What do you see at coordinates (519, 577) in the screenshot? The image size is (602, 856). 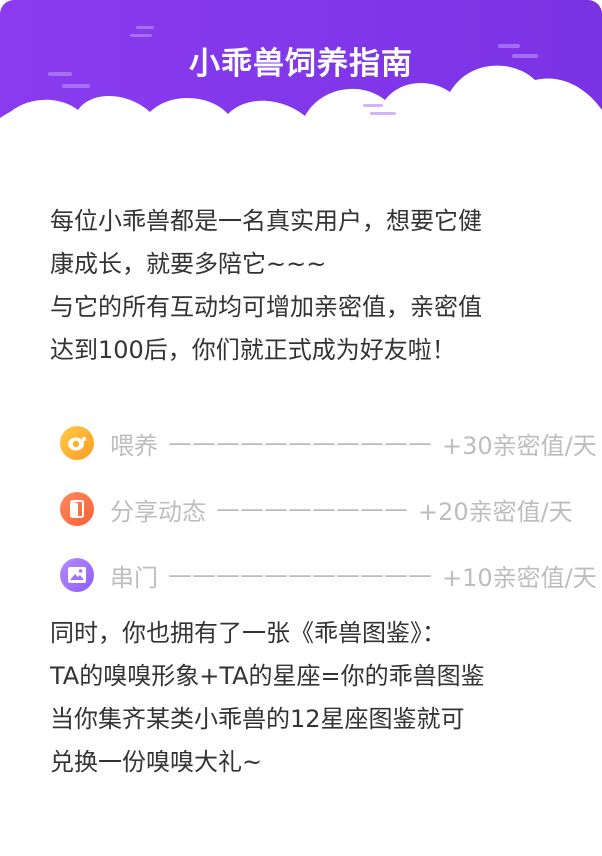 I see `reward-value: +10亲密值/天` at bounding box center [519, 577].